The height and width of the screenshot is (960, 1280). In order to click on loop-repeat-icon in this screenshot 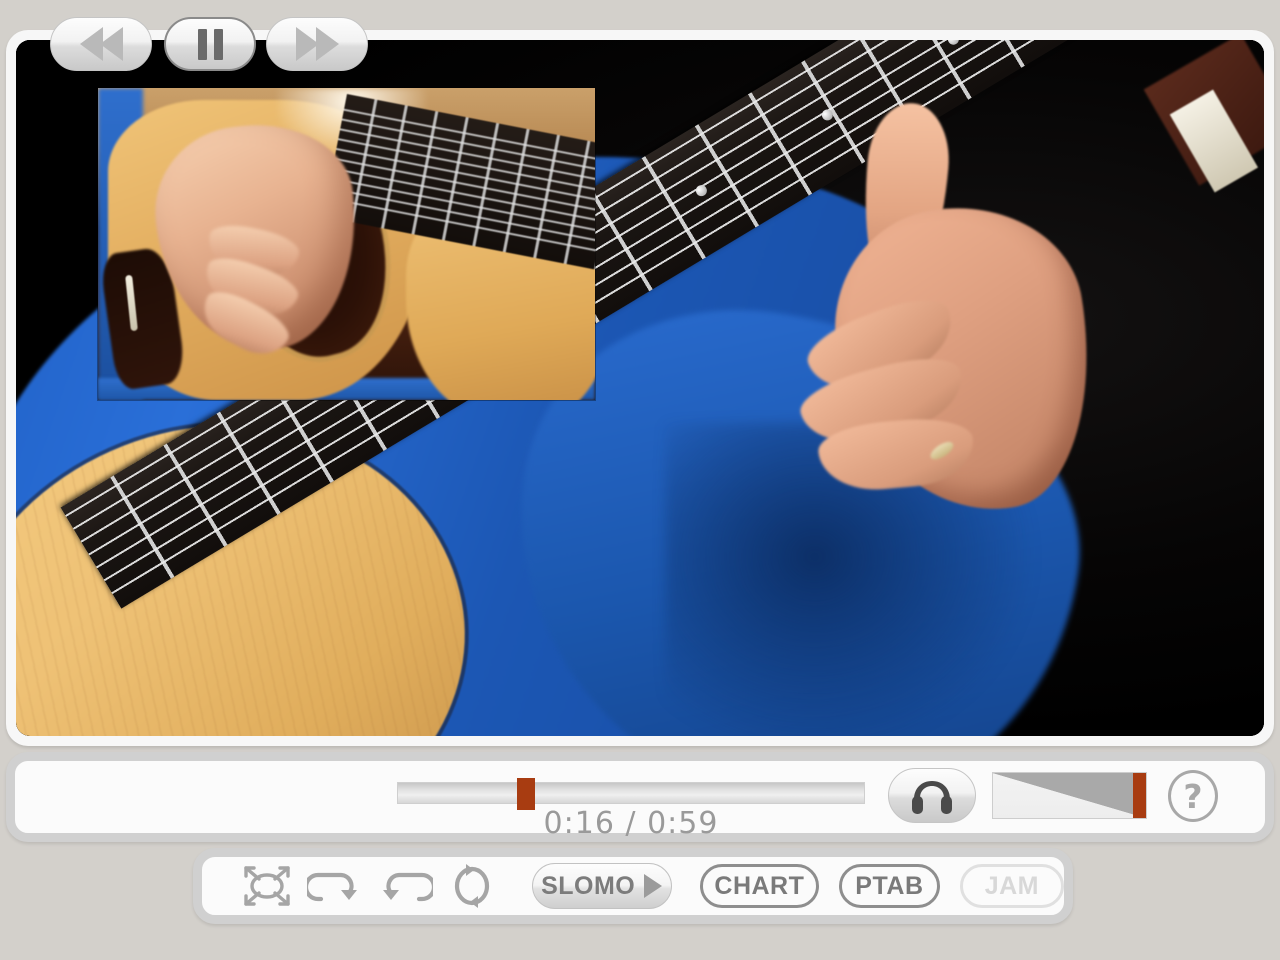, I will do `click(472, 886)`.